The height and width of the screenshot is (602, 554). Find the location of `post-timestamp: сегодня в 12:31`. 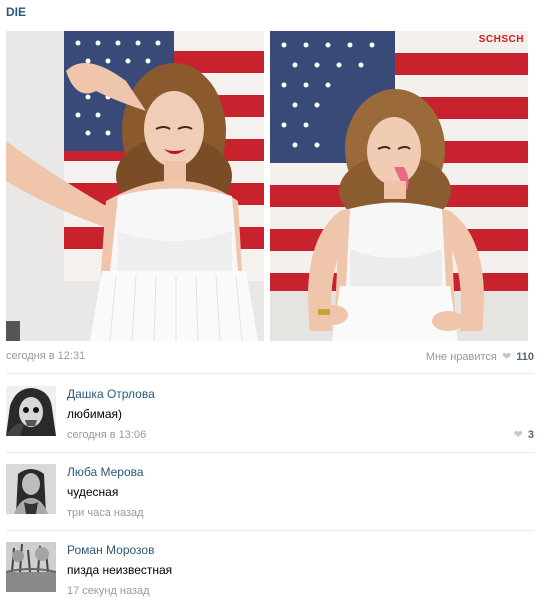

post-timestamp: сегодня в 12:31 is located at coordinates (45, 356).